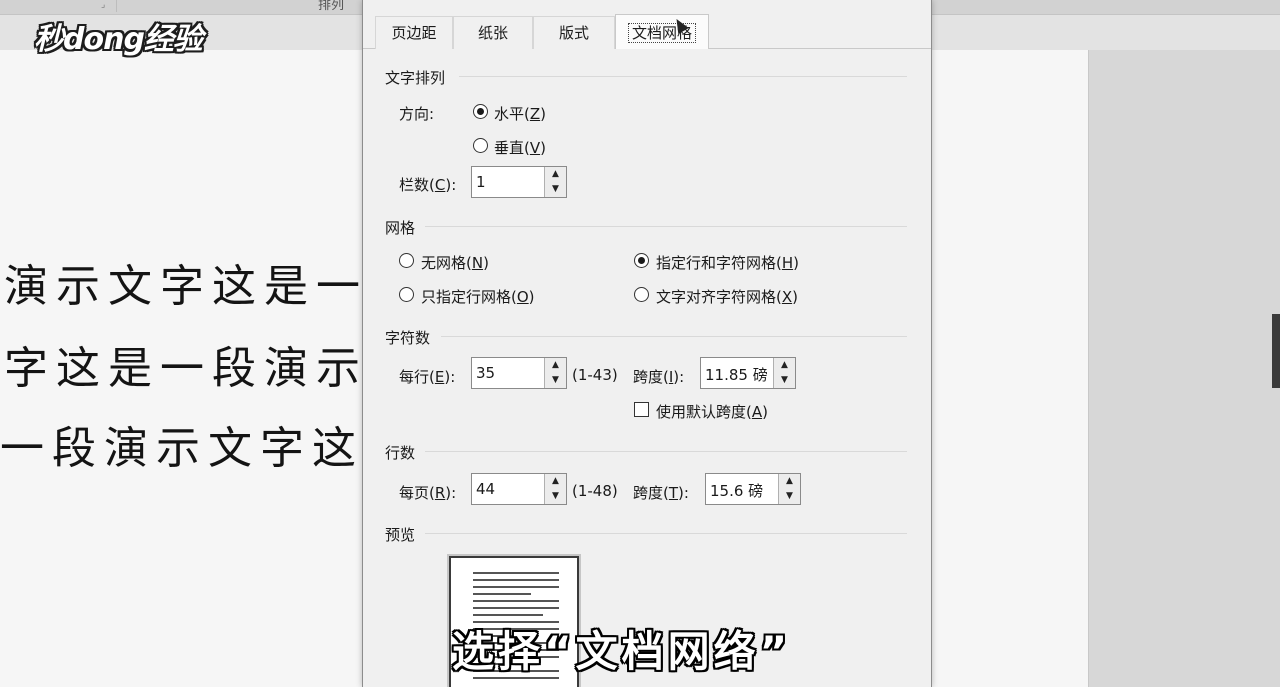 Image resolution: width=1280 pixels, height=687 pixels. Describe the element at coordinates (574, 32) in the screenshot. I see `tab-layout: 版式` at that location.